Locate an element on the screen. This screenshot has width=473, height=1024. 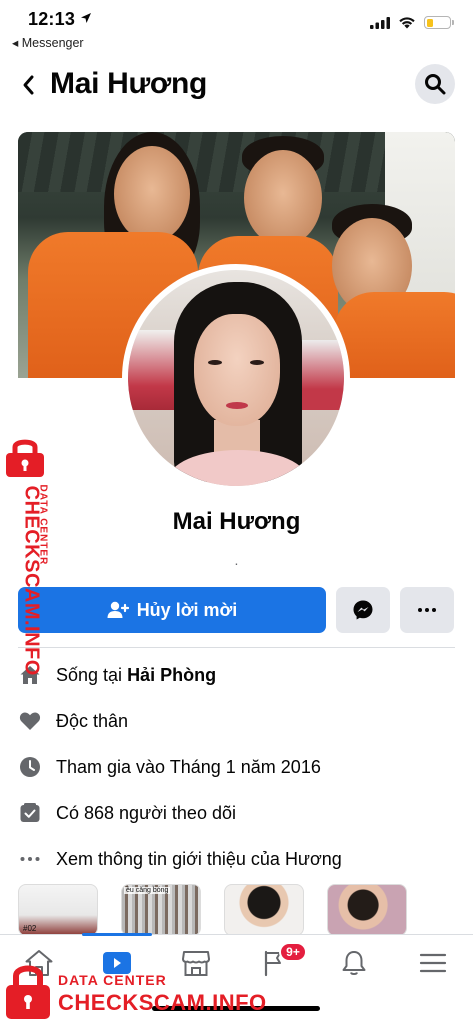
profile-actions: Hủy lời mời is located at coordinates (236, 610).